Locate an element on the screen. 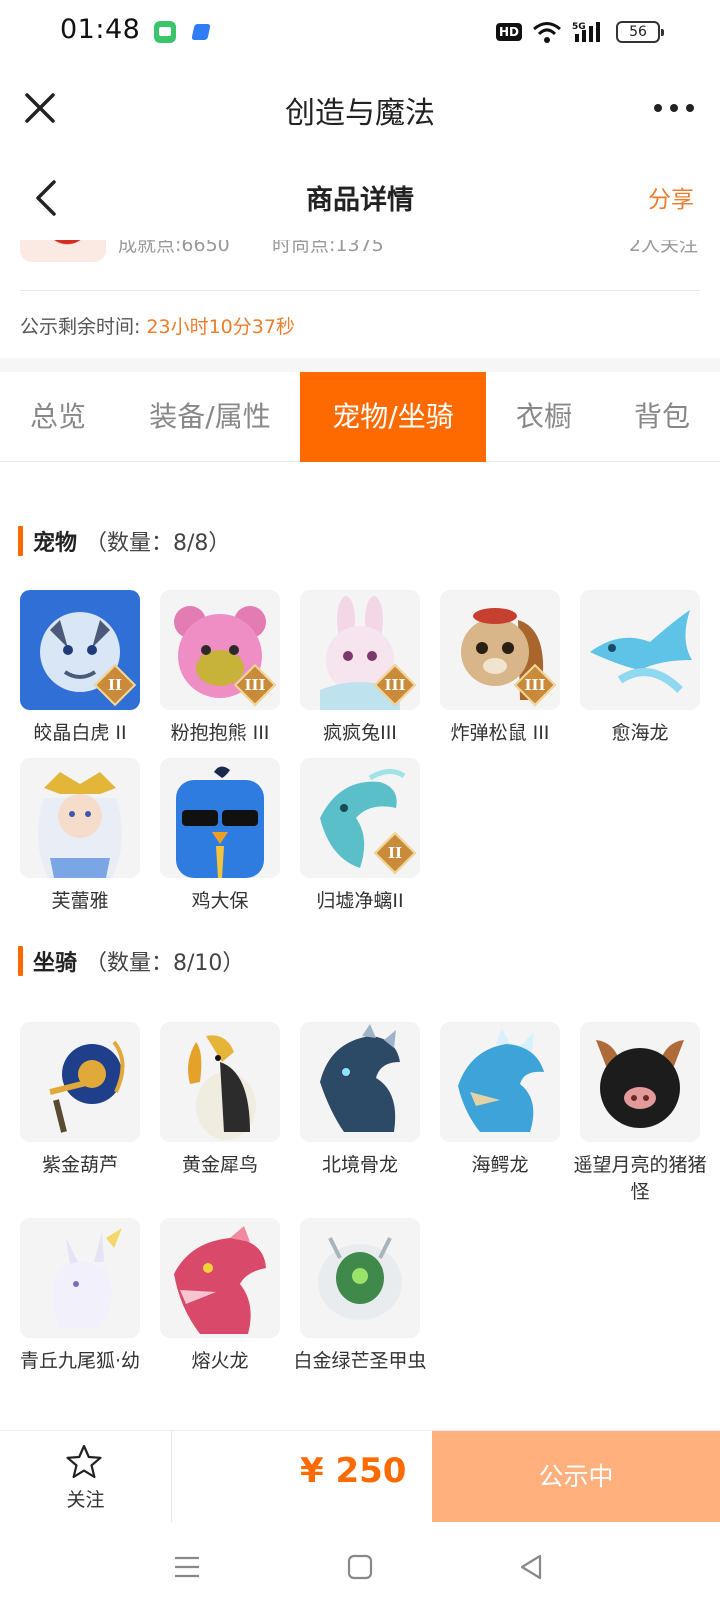 The image size is (720, 1612). pet-name: 芙蕾雅 is located at coordinates (80, 901).